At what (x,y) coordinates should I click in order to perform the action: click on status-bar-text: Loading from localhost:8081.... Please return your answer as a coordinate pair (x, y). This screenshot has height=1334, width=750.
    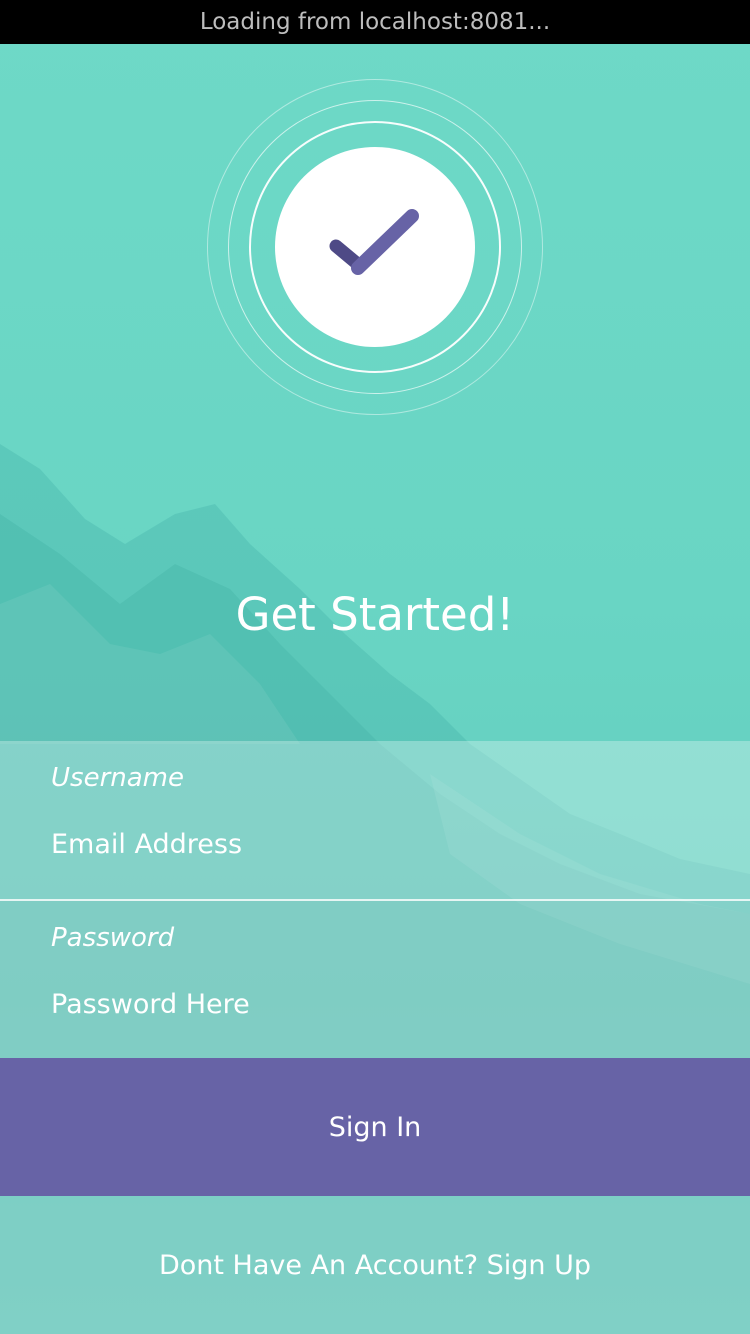
    Looking at the image, I should click on (375, 22).